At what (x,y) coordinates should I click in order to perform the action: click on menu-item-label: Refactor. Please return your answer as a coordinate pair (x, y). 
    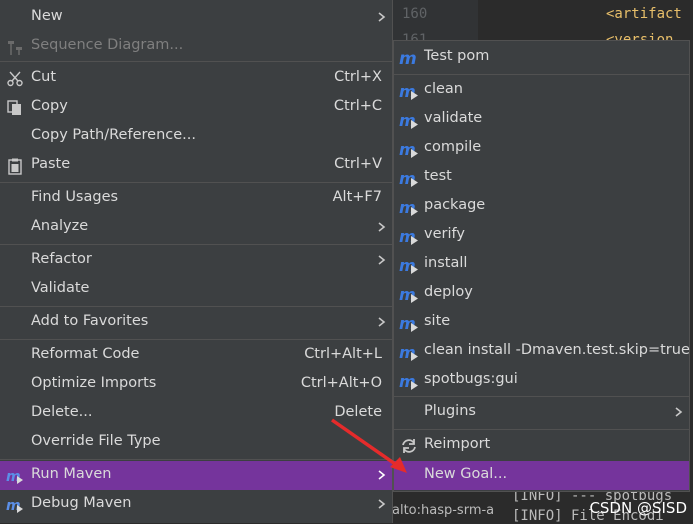
    Looking at the image, I should click on (61, 259).